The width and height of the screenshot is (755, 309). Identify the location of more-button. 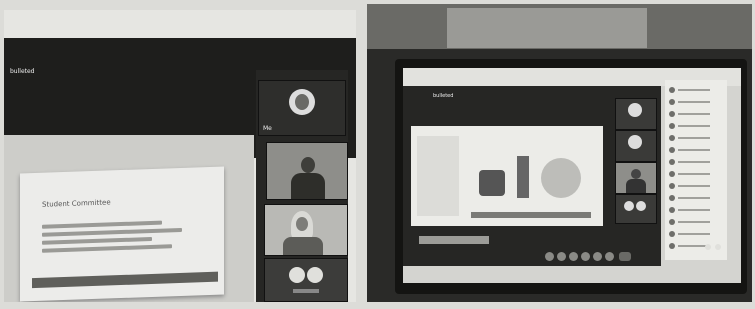
(609, 256).